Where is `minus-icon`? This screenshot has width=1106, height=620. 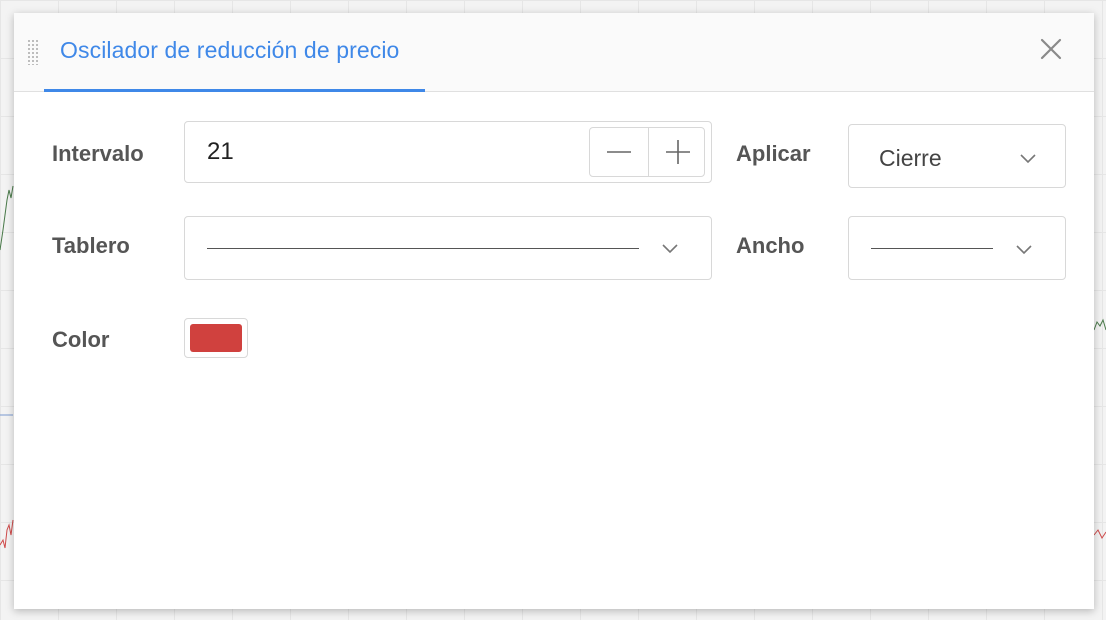
minus-icon is located at coordinates (619, 152).